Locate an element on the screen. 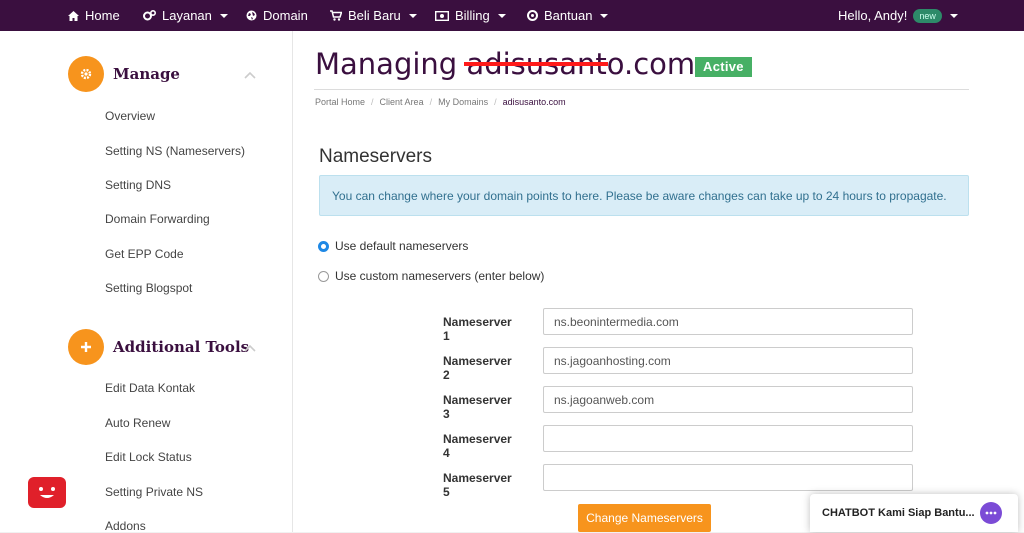 The width and height of the screenshot is (1024, 533). nav-beli-baru: Beli Baru is located at coordinates (373, 15).